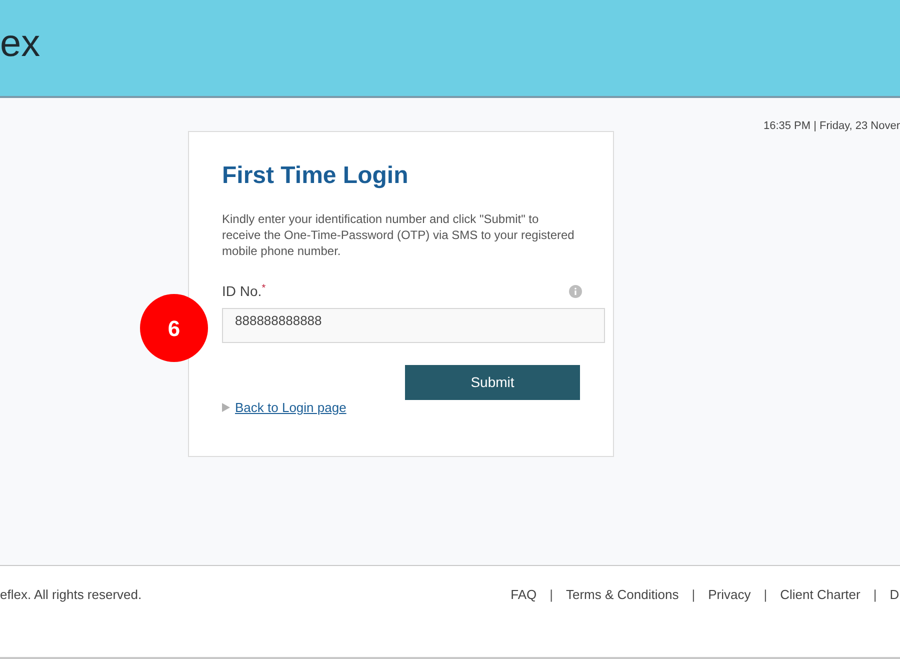 The height and width of the screenshot is (659, 900). I want to click on copyright-text: eflex. All rights reserved., so click(71, 595).